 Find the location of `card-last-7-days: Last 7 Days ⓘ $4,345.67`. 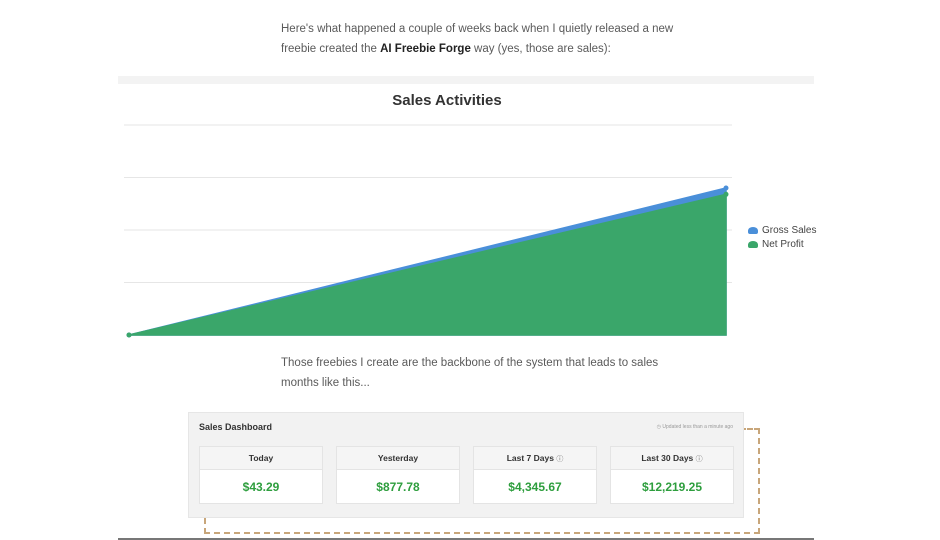

card-last-7-days: Last 7 Days ⓘ $4,345.67 is located at coordinates (535, 475).